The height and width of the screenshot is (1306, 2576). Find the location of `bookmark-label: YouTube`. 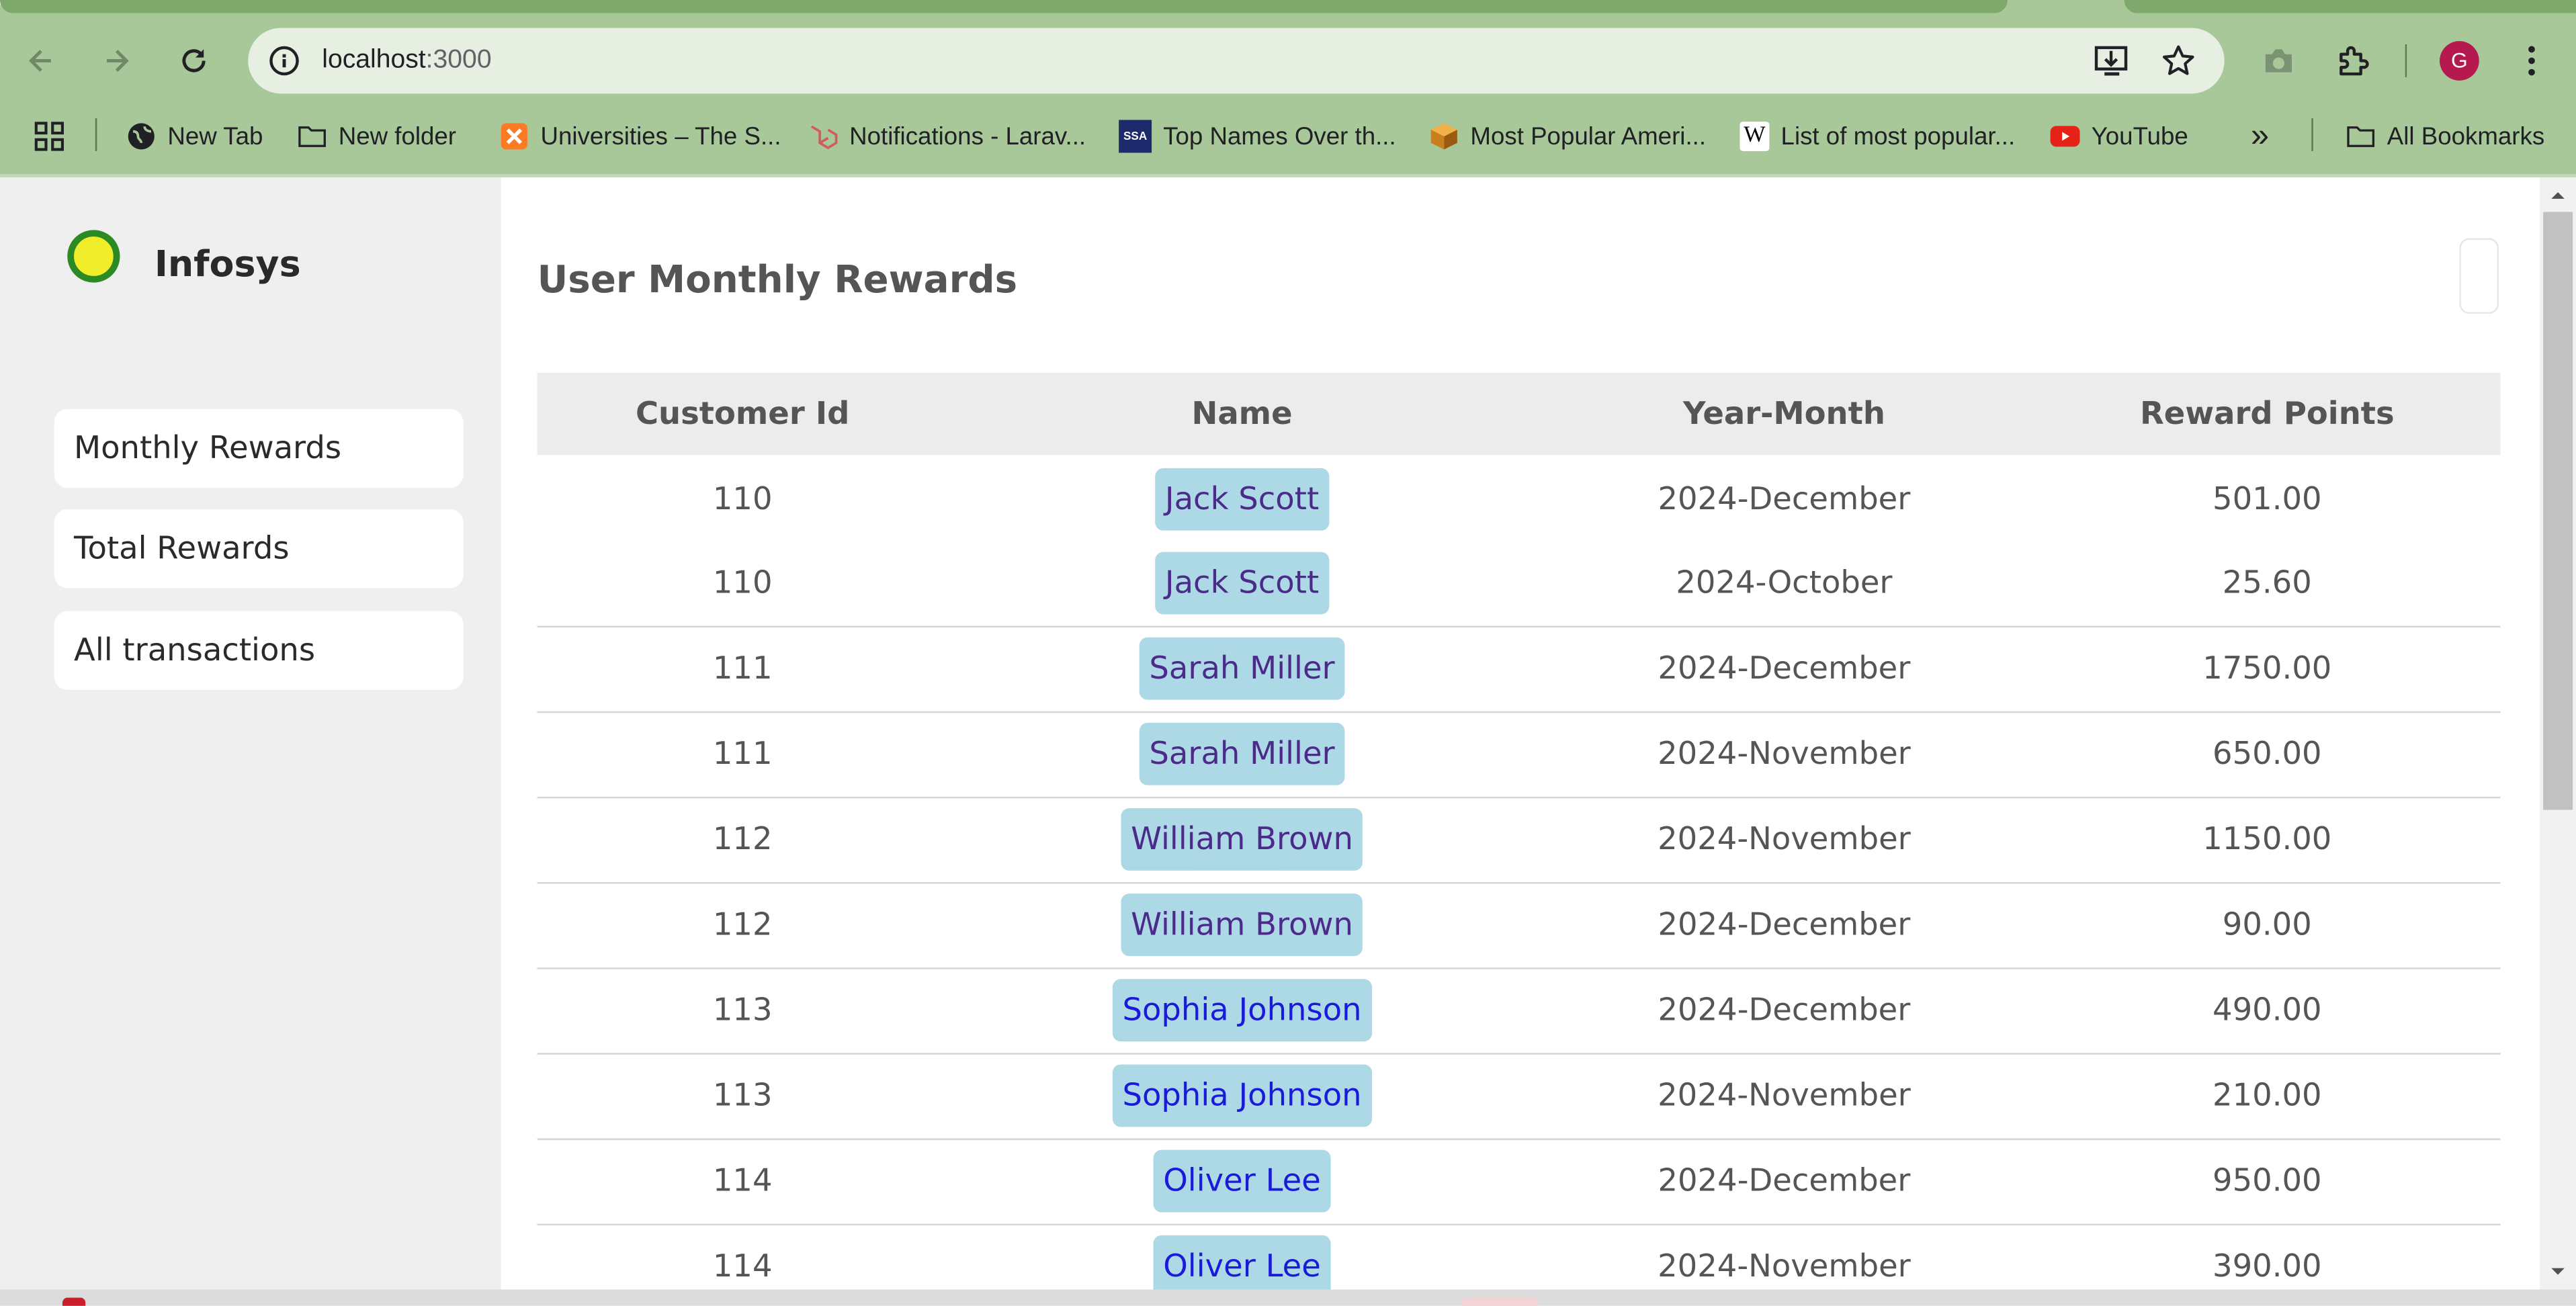

bookmark-label: YouTube is located at coordinates (2139, 136).